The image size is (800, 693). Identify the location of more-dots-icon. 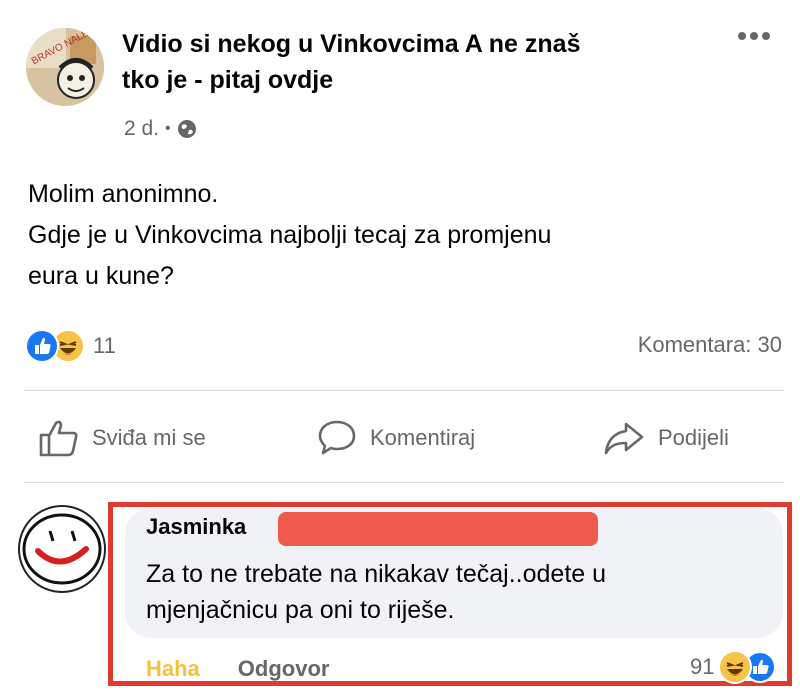
(754, 36).